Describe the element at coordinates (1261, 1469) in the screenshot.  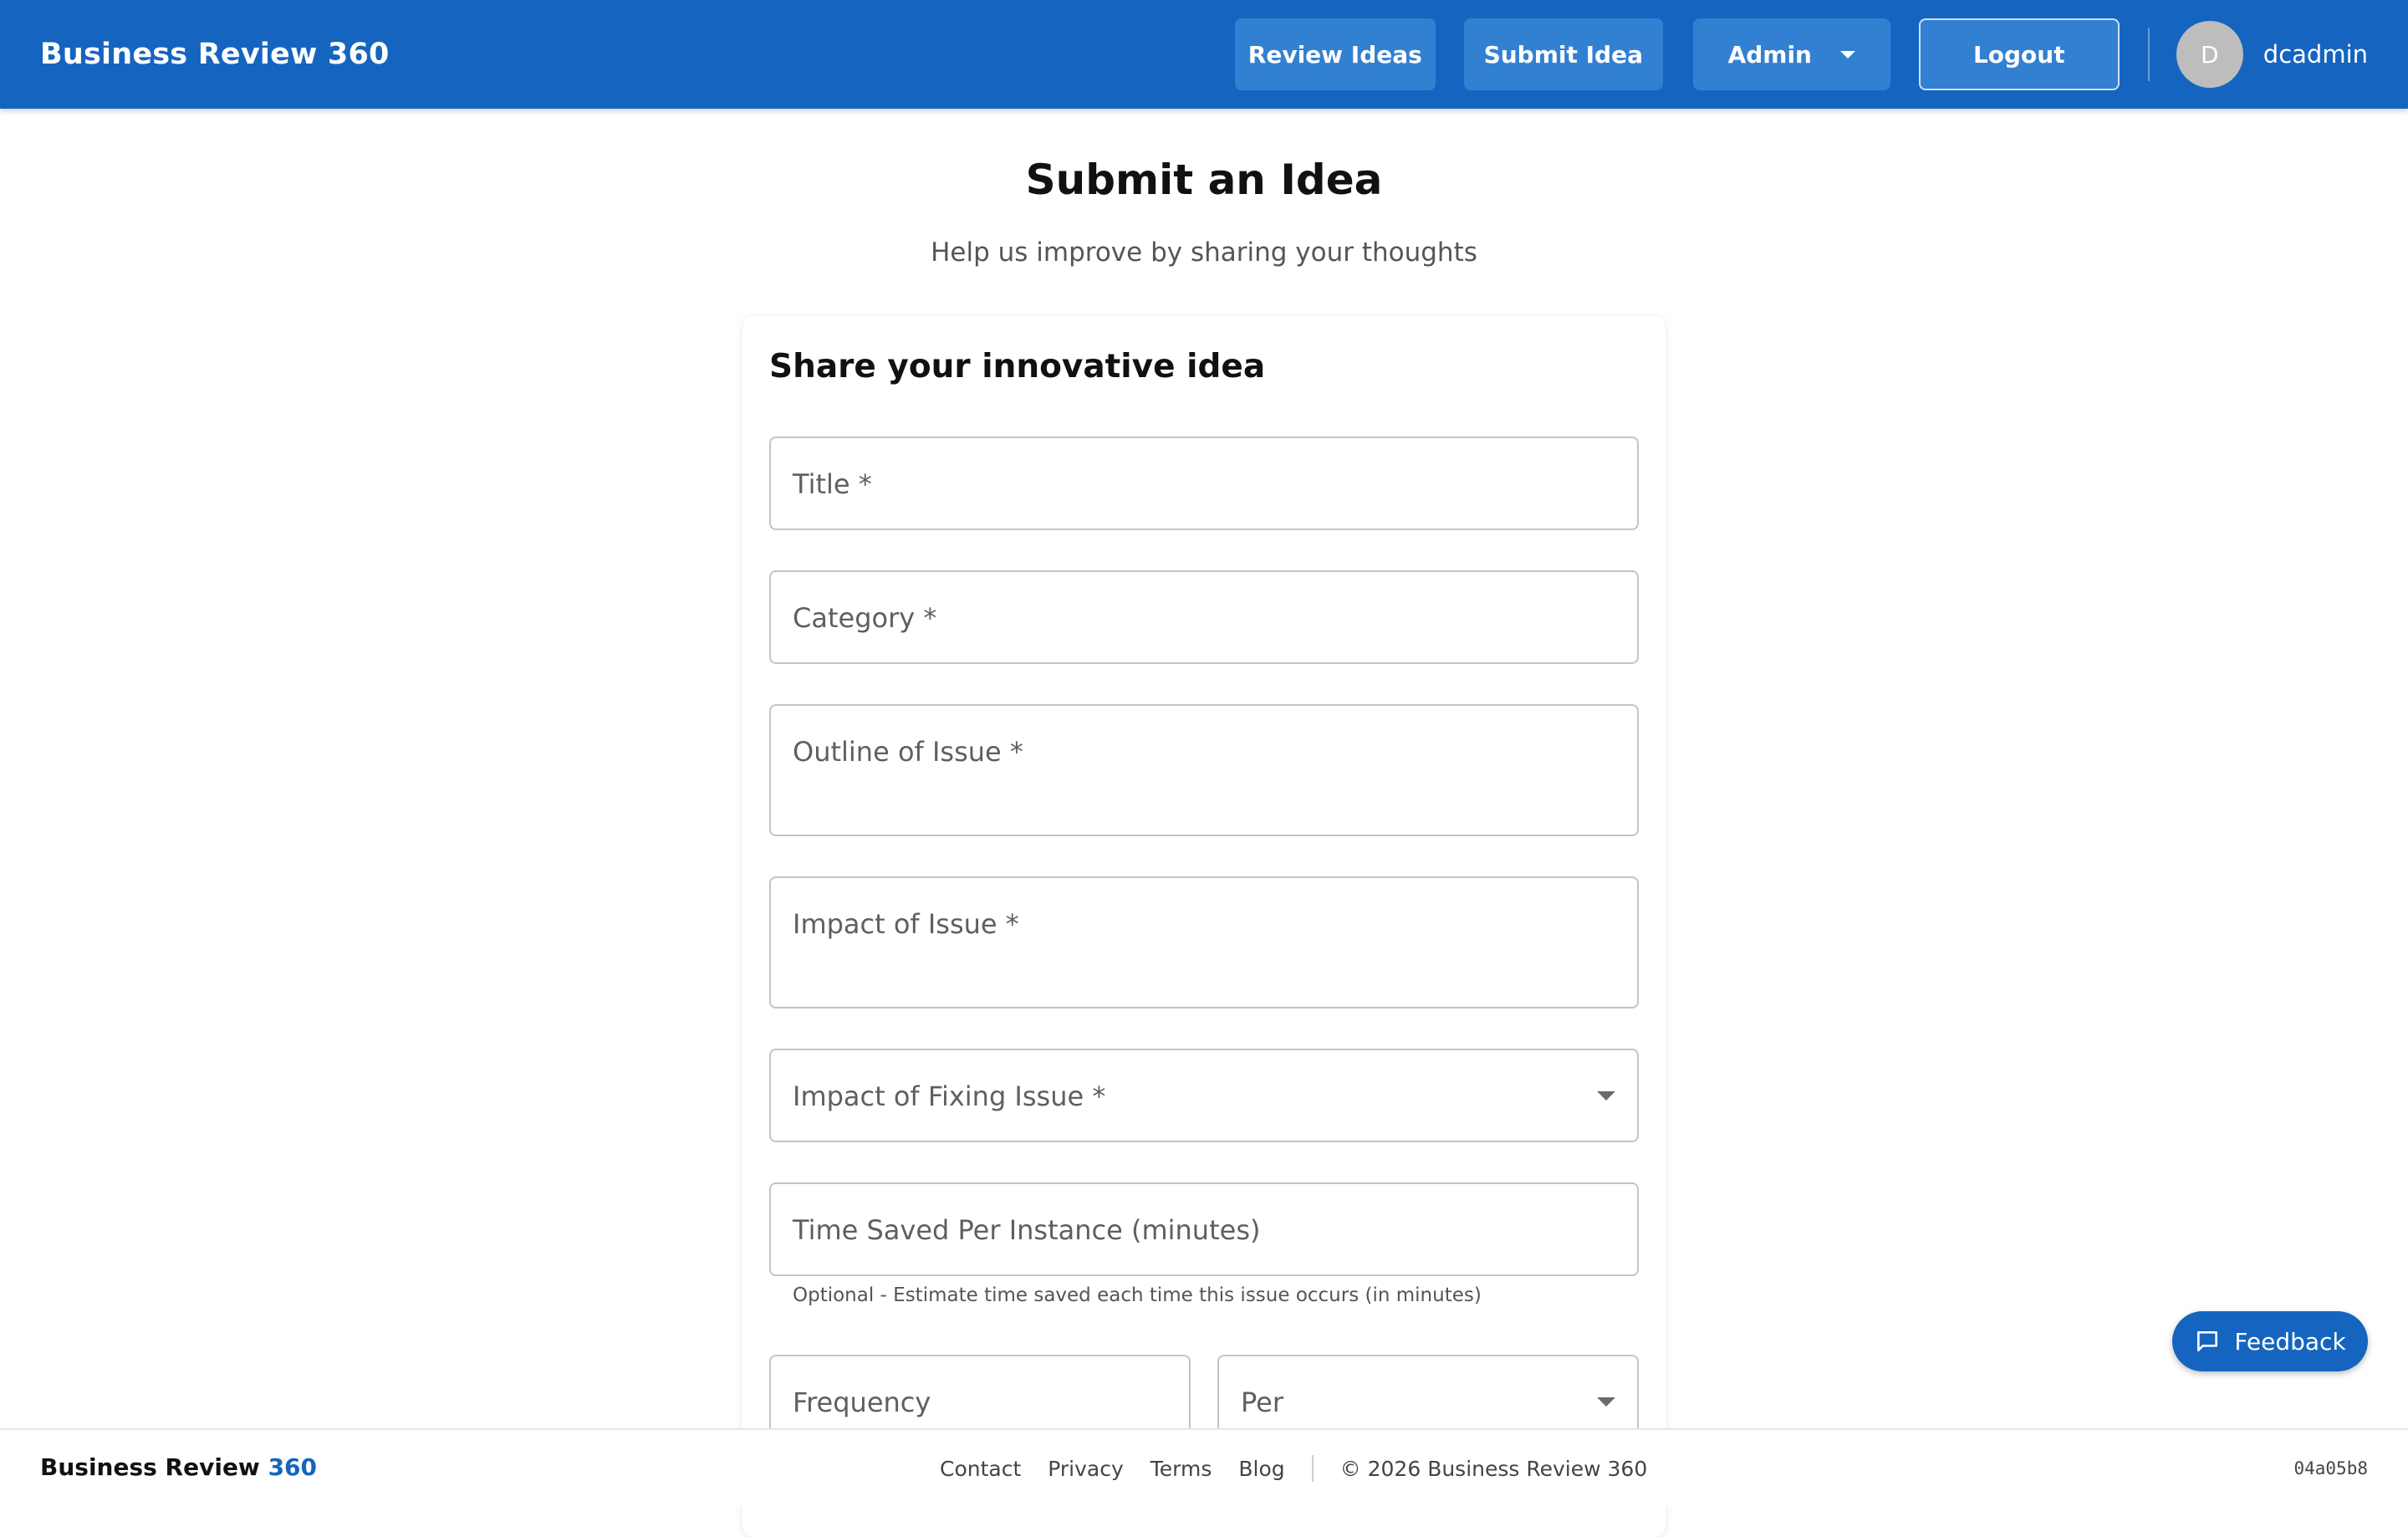
I see `footer-link-blog: Blog` at that location.